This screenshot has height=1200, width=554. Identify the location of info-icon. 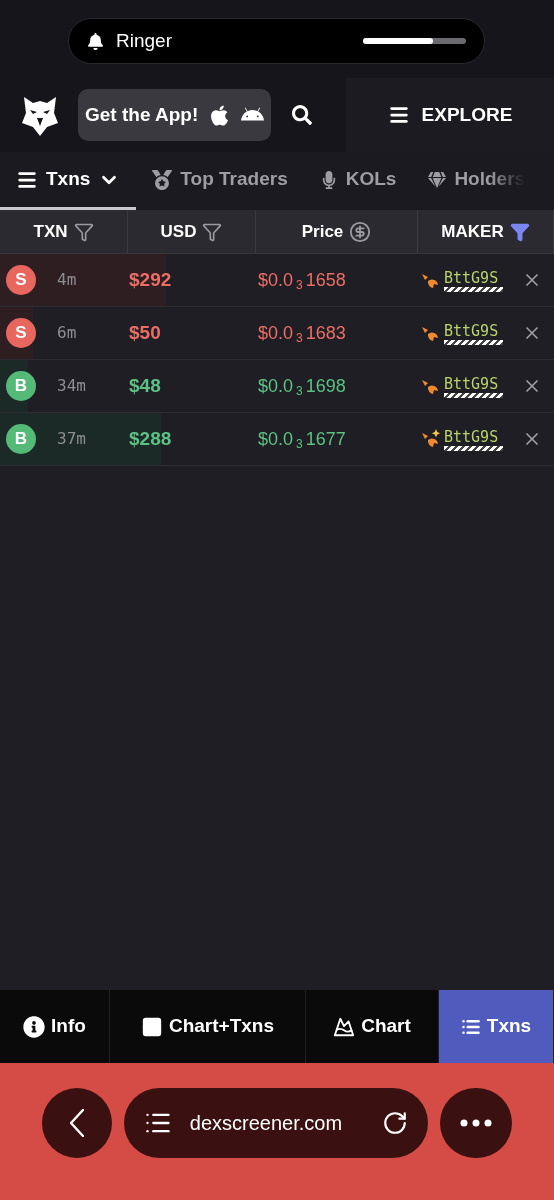
(34, 1026).